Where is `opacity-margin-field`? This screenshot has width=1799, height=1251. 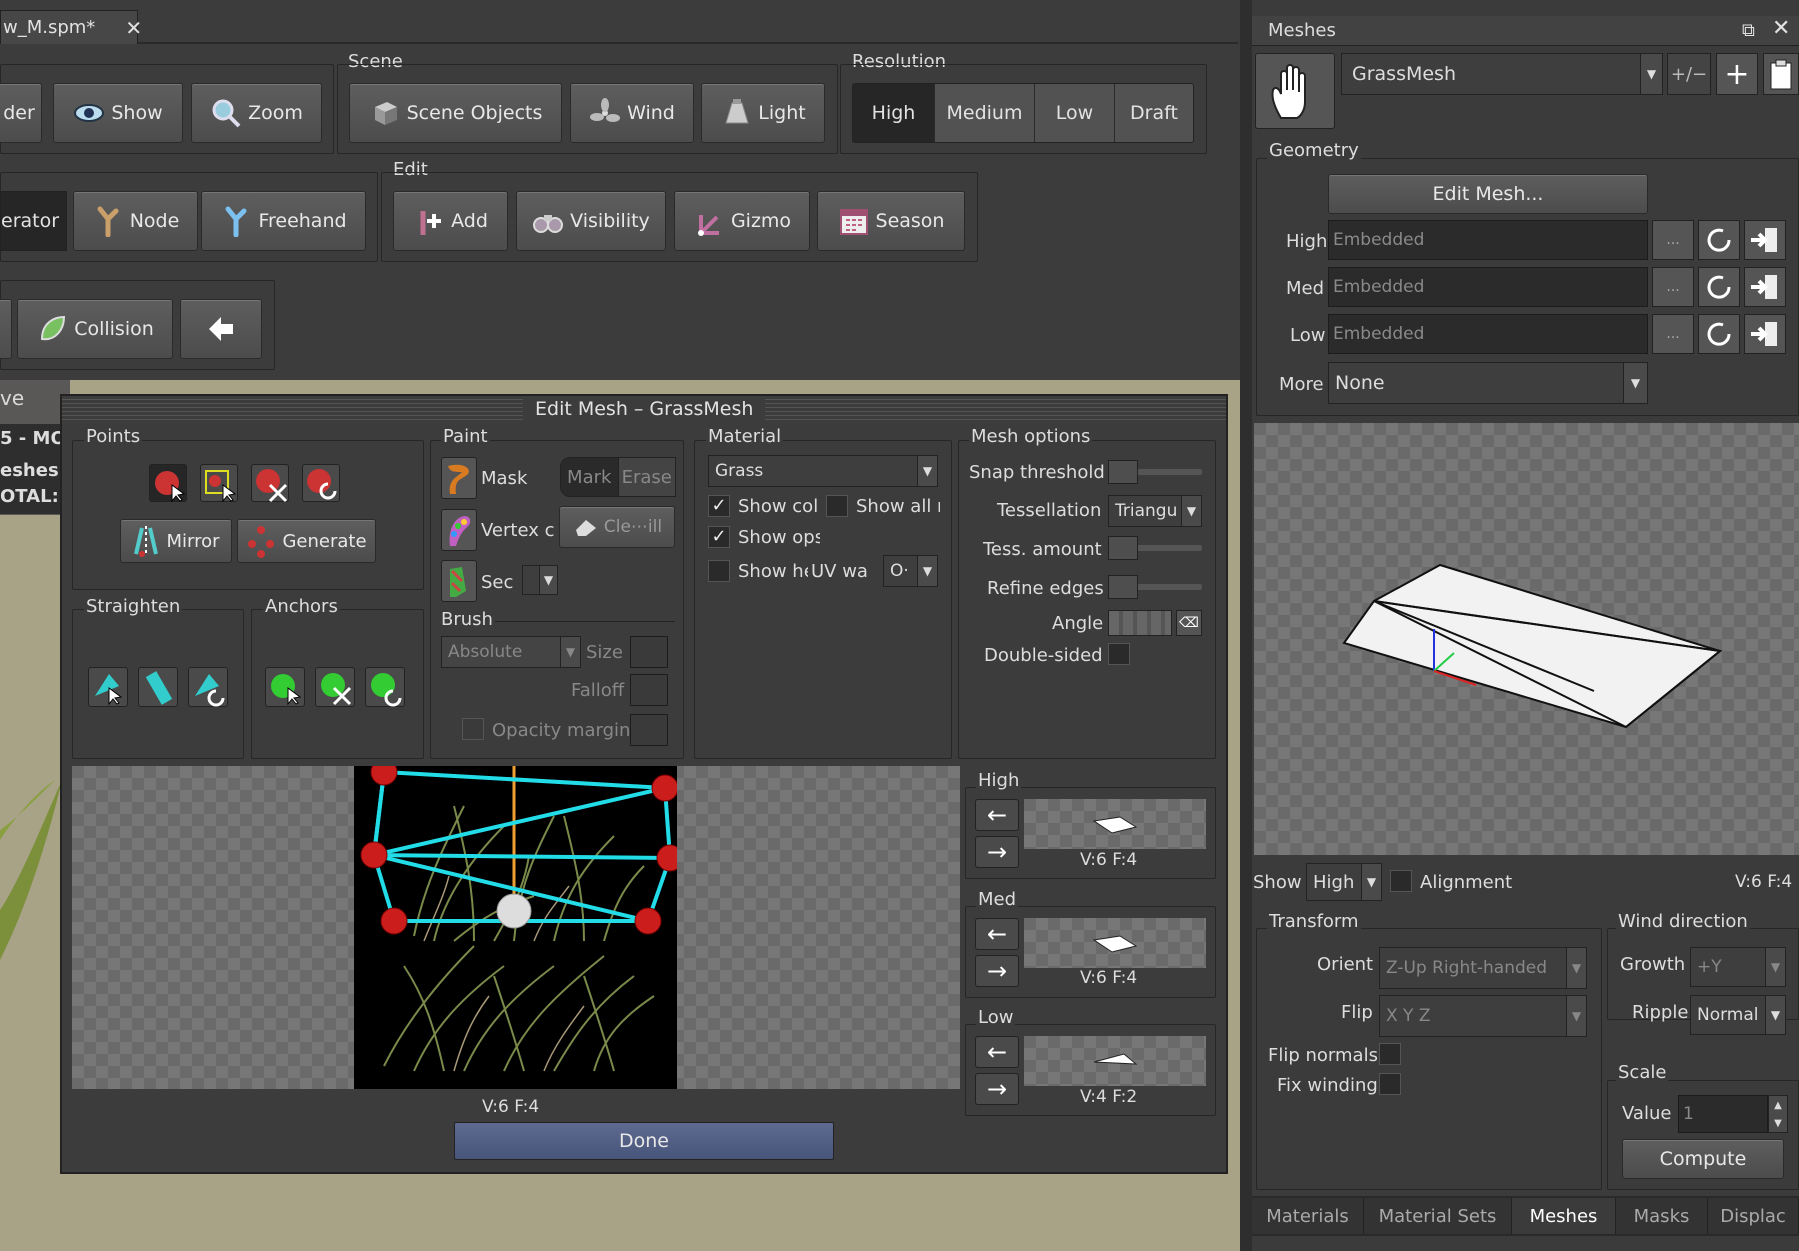
opacity-margin-field is located at coordinates (649, 730).